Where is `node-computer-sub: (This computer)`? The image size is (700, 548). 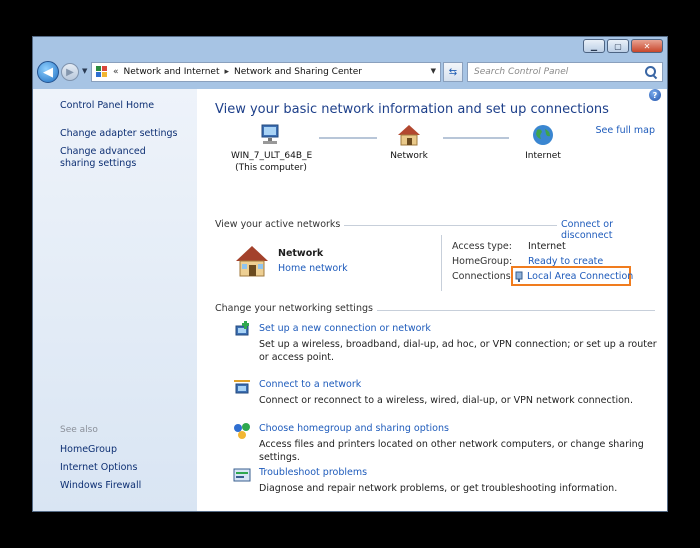 node-computer-sub: (This computer) is located at coordinates (271, 168).